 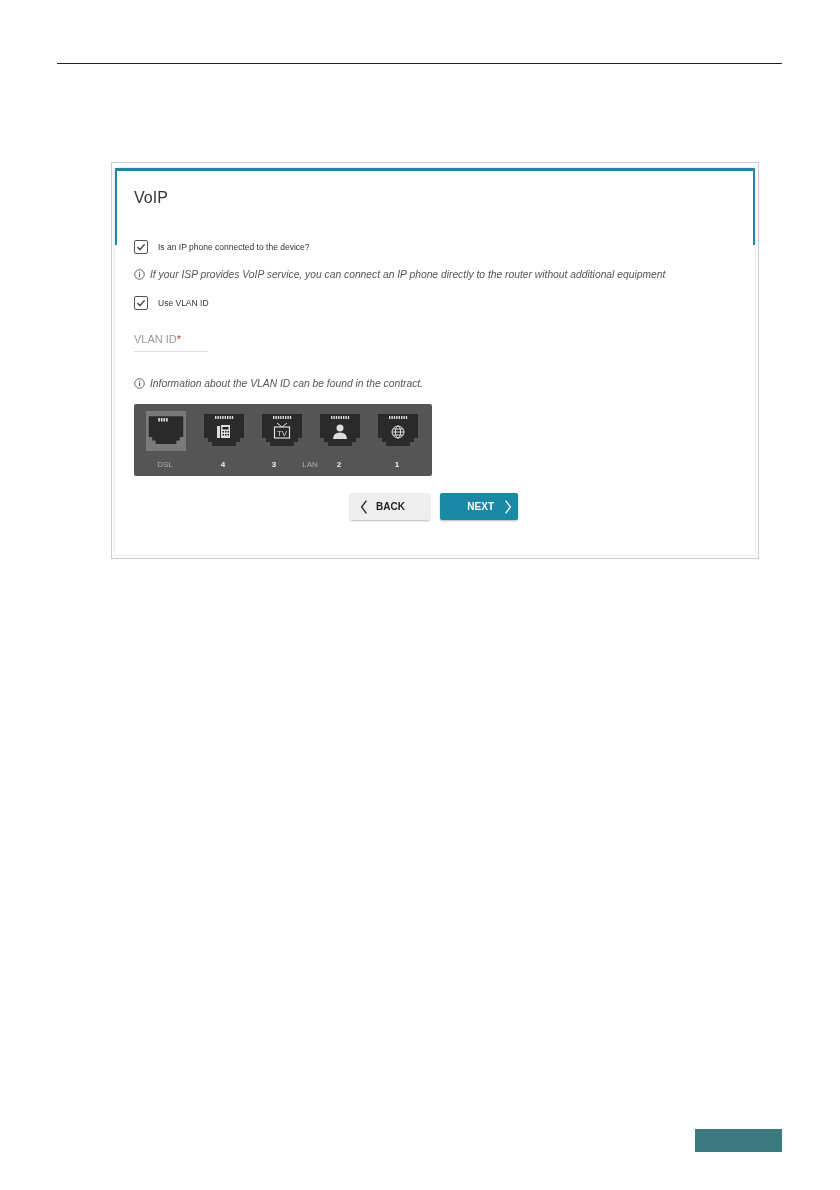 I want to click on chevron-right-icon, so click(x=508, y=506).